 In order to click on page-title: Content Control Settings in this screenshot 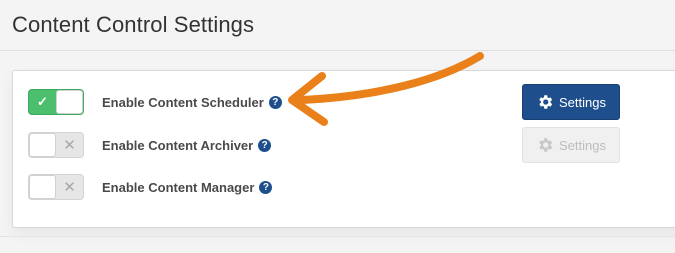, I will do `click(133, 24)`.